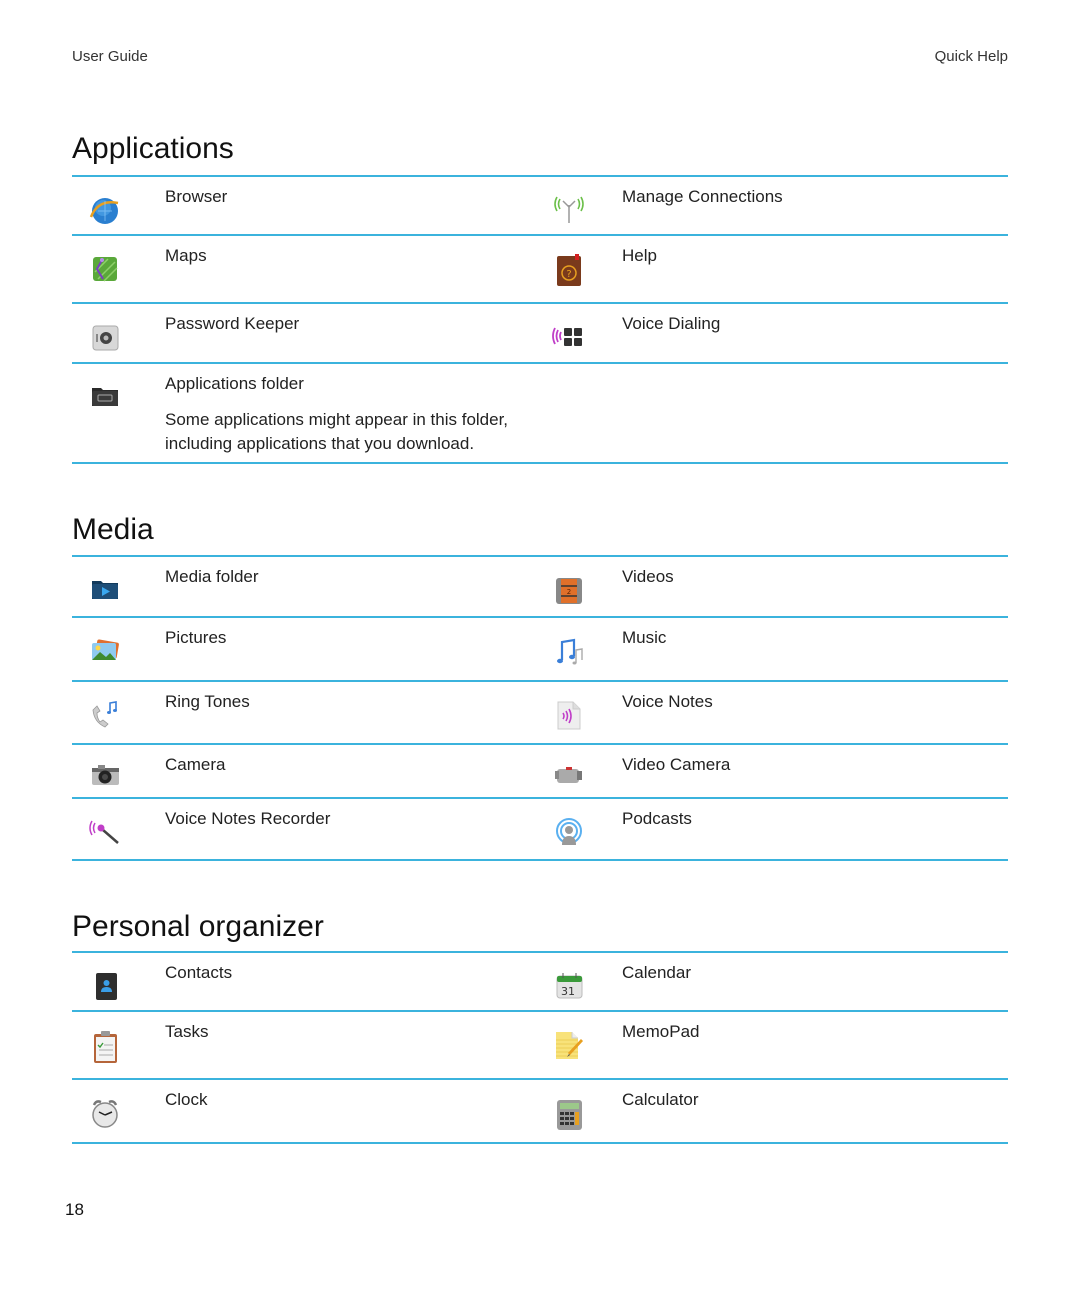 Image resolution: width=1080 pixels, height=1296 pixels. What do you see at coordinates (702, 196) in the screenshot?
I see `app-label: Manage Connections` at bounding box center [702, 196].